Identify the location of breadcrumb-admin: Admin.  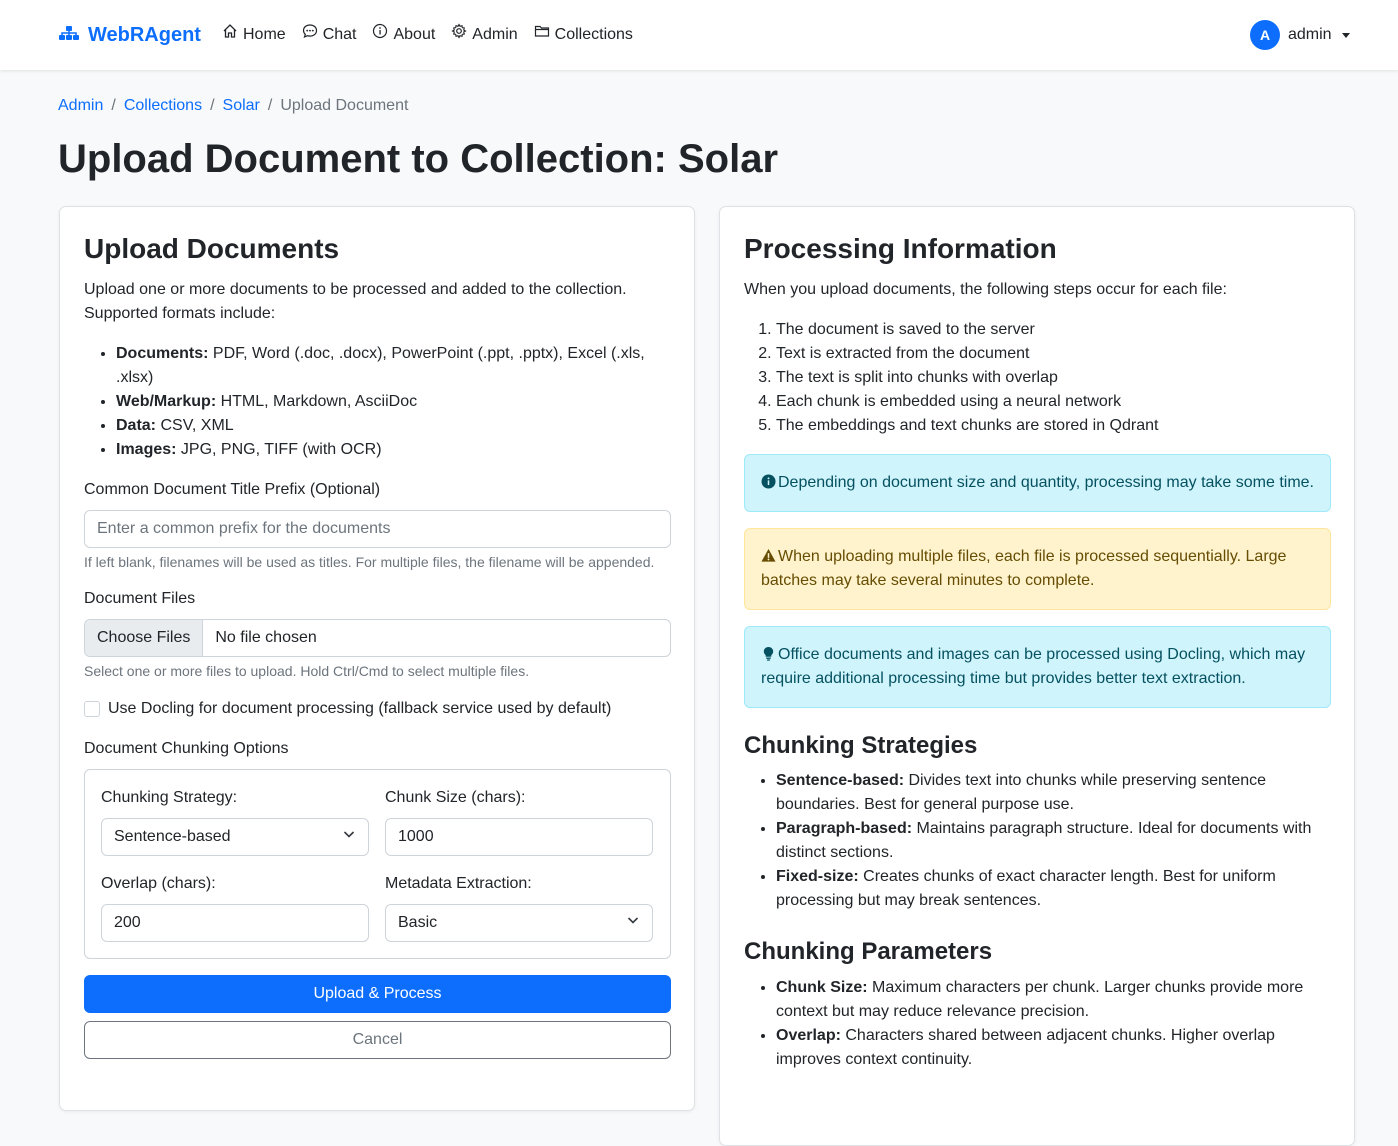
(80, 106).